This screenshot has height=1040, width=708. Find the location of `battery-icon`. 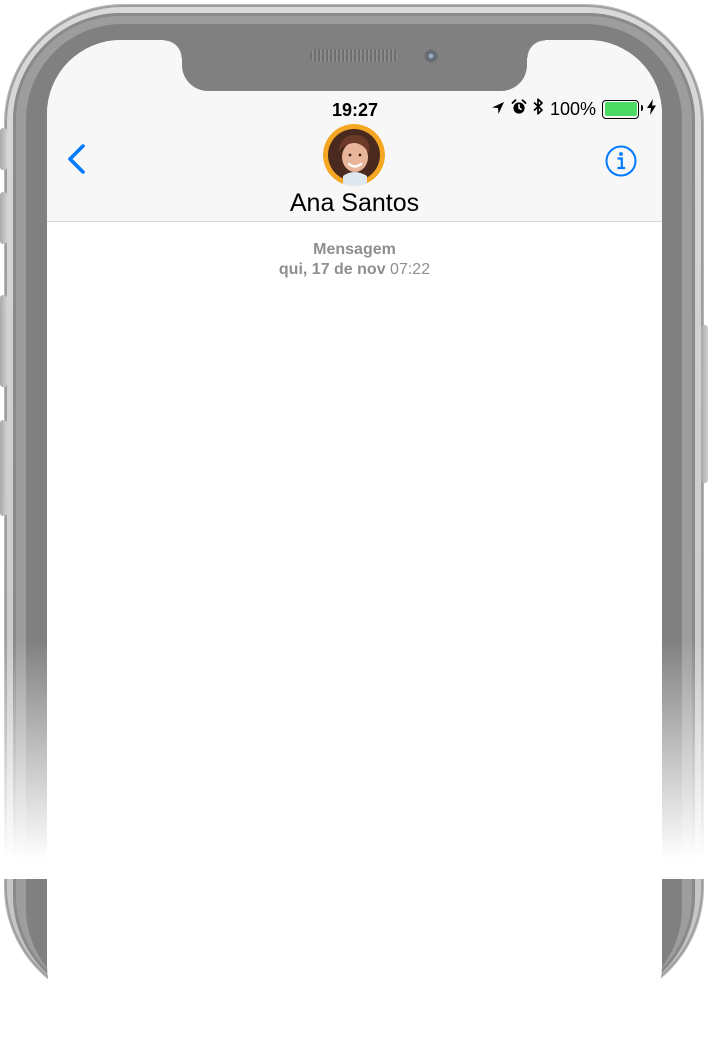

battery-icon is located at coordinates (622, 109).